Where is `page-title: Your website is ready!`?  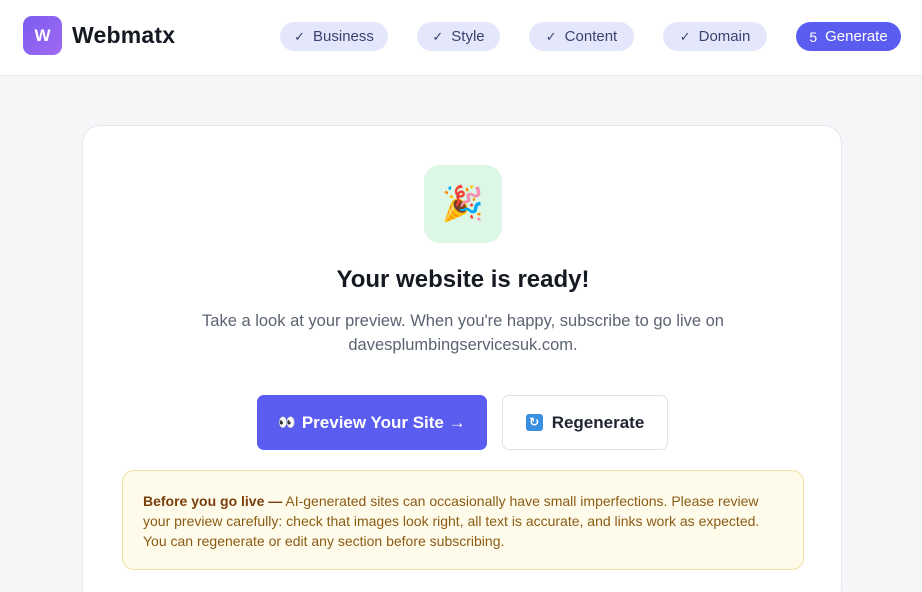
page-title: Your website is ready! is located at coordinates (463, 279).